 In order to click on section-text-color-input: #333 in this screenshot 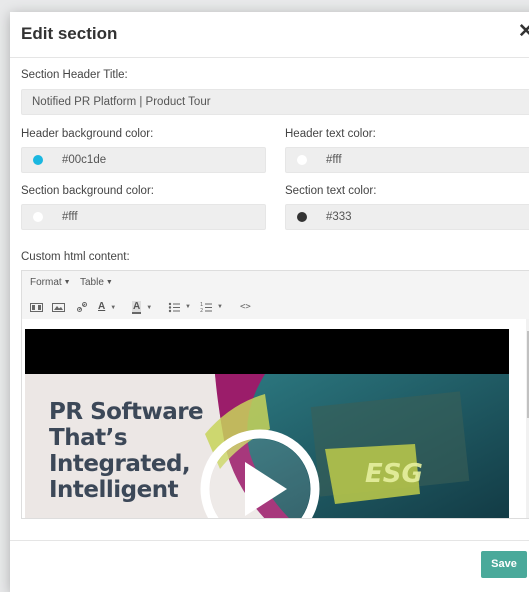, I will do `click(407, 217)`.